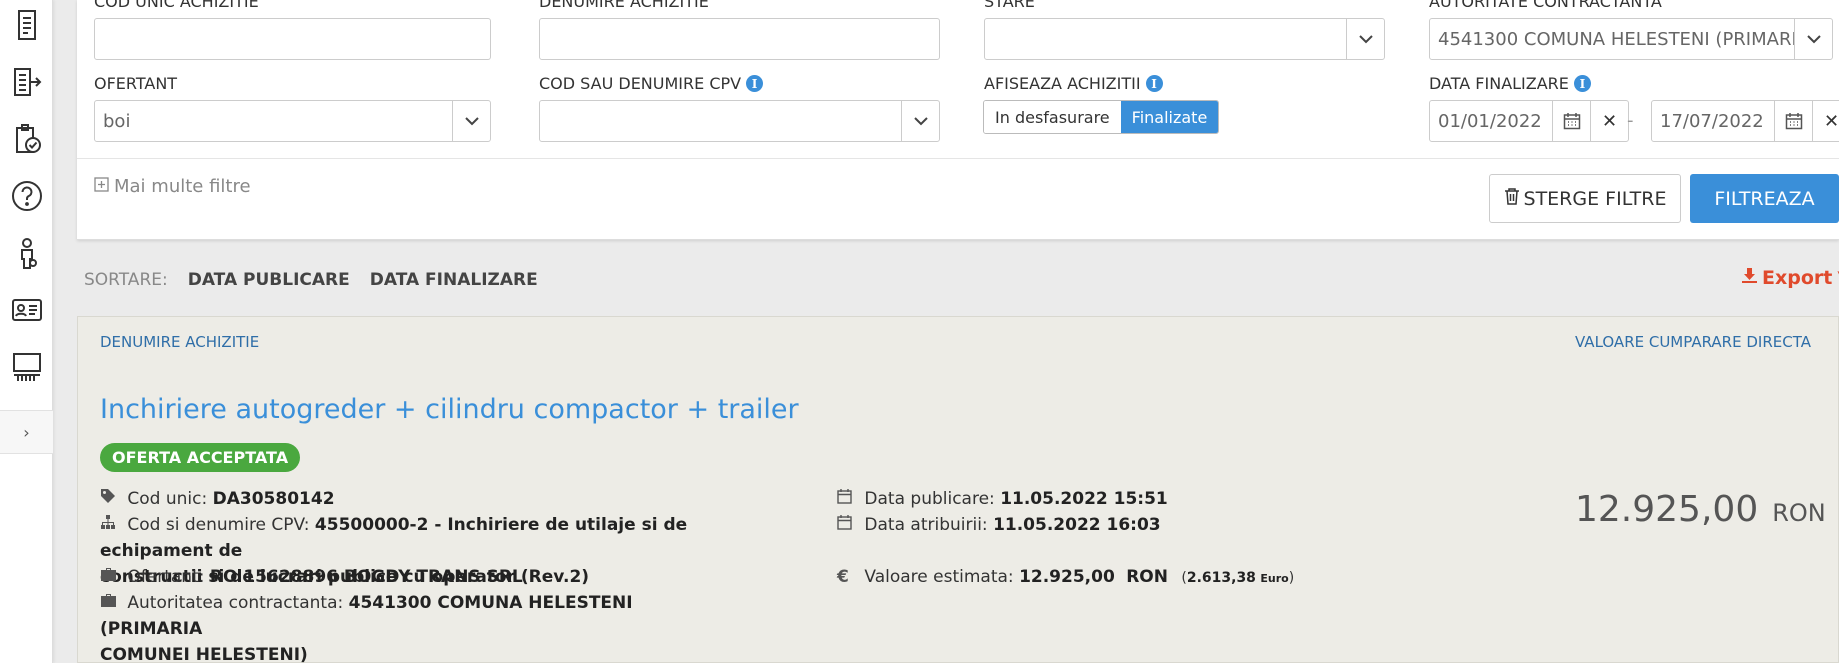 Image resolution: width=1839 pixels, height=663 pixels. I want to click on chevron-right-icon: ›, so click(26, 432).